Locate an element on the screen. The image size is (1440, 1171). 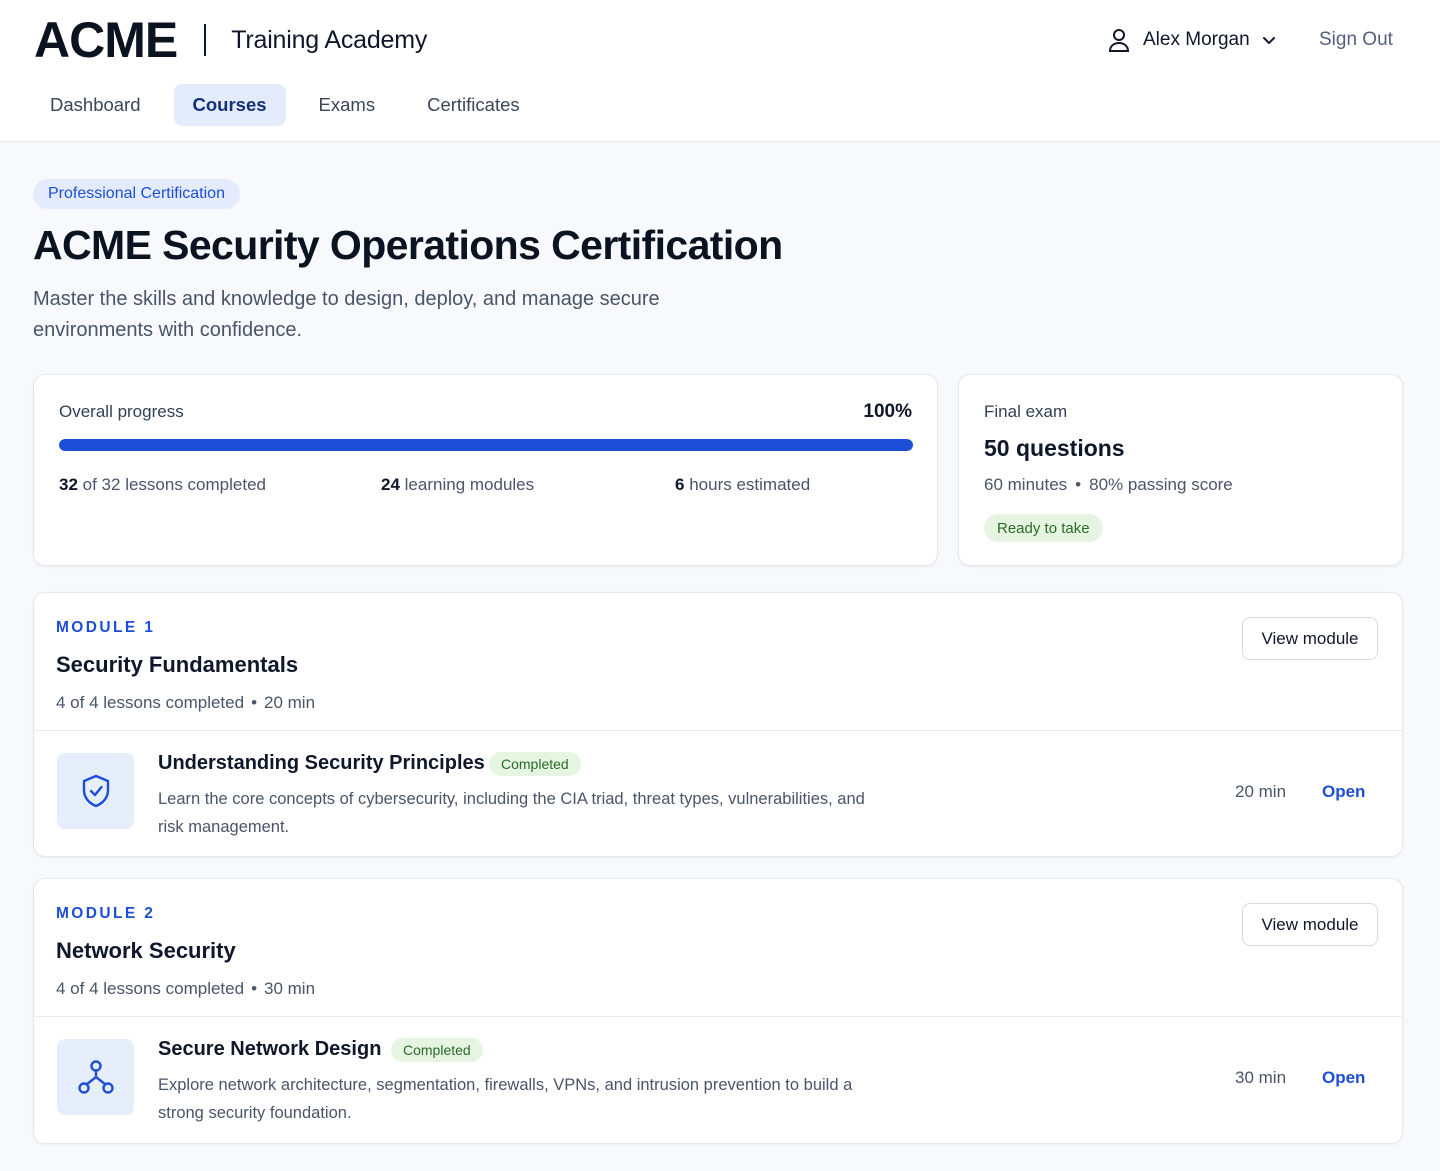
lesson-duration: 20 min is located at coordinates (1261, 791).